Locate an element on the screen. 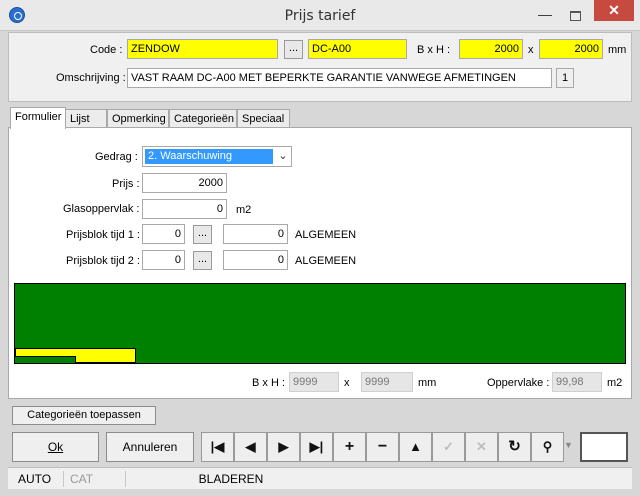 The image size is (640, 496). maximize-button is located at coordinates (575, 15).